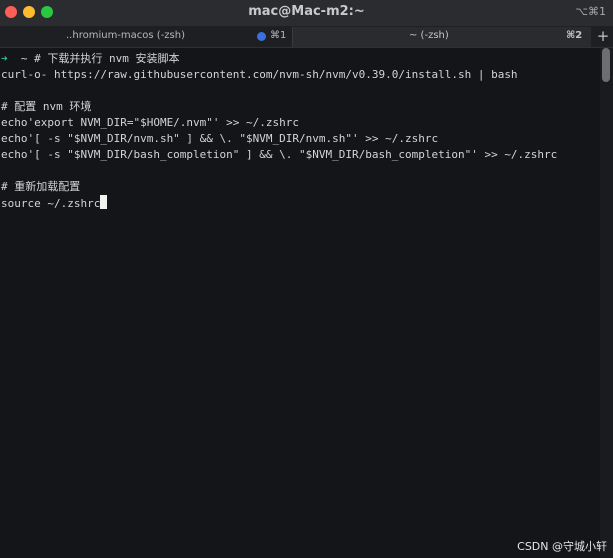 The image size is (613, 558). I want to click on title-bar: mac@Mac-m2:~ ⌥⌘1, so click(306, 13).